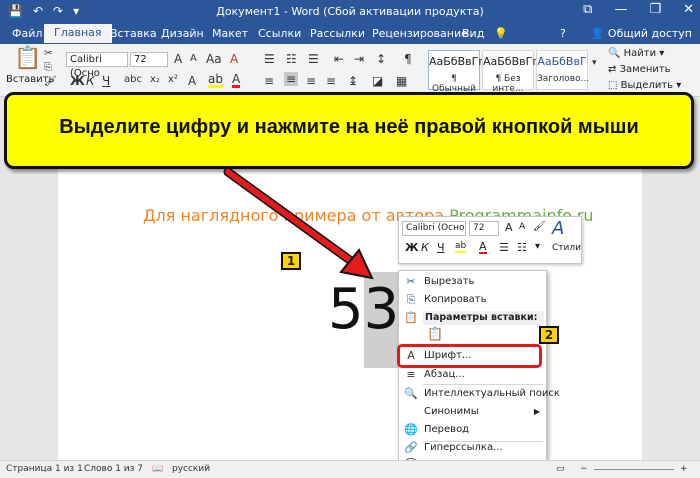 The width and height of the screenshot is (700, 478). Describe the element at coordinates (504, 247) in the screenshot. I see `mini-bullets-icon: ☰` at that location.